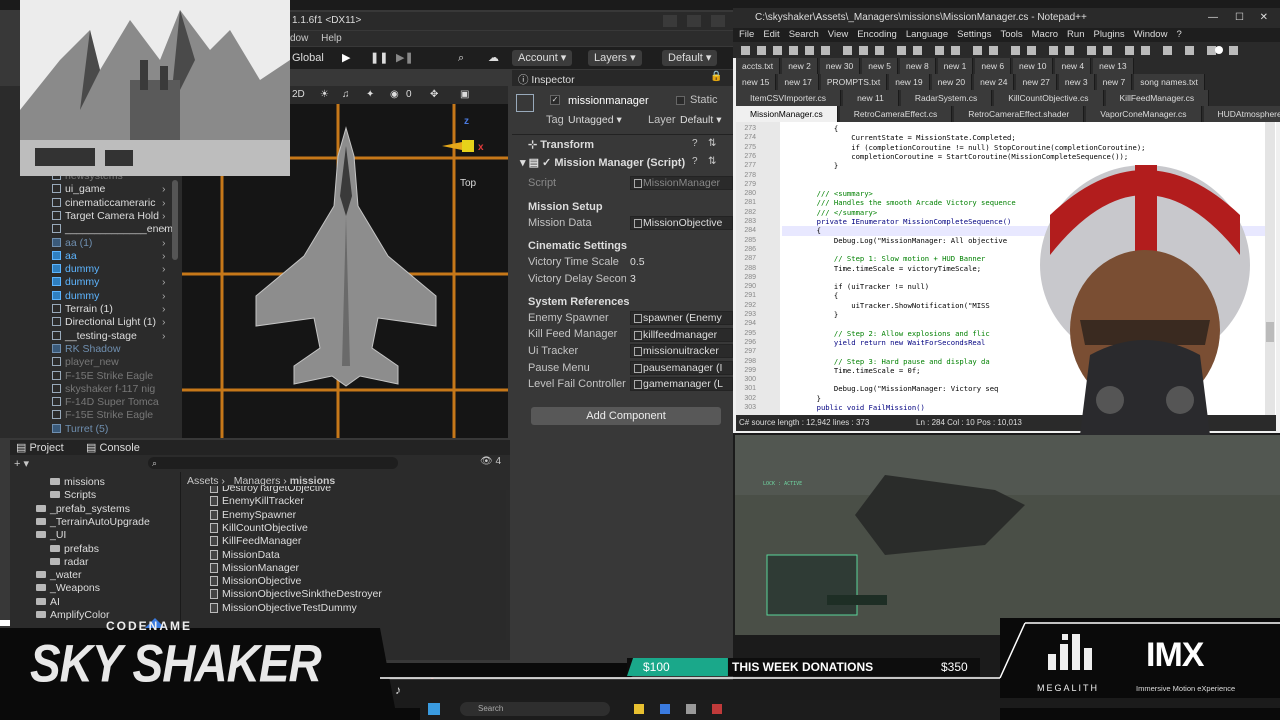 The image size is (1280, 720). Describe the element at coordinates (175, 220) in the screenshot. I see `hierarchy-scrollbar` at that location.